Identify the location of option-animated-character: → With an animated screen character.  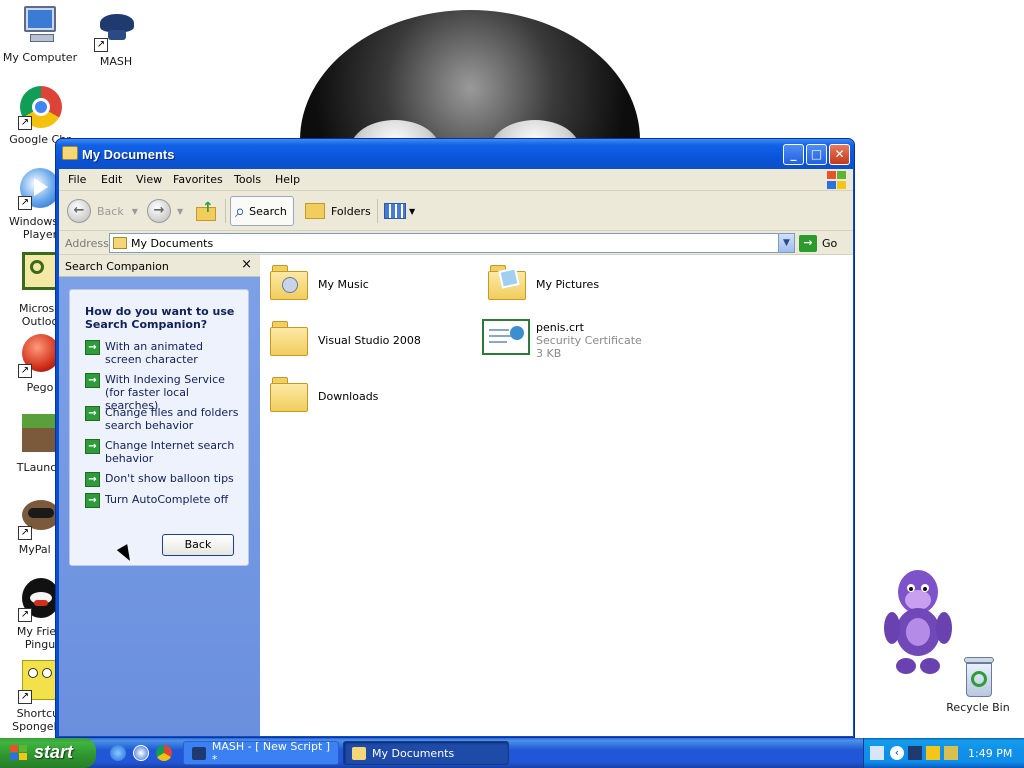
(164, 353).